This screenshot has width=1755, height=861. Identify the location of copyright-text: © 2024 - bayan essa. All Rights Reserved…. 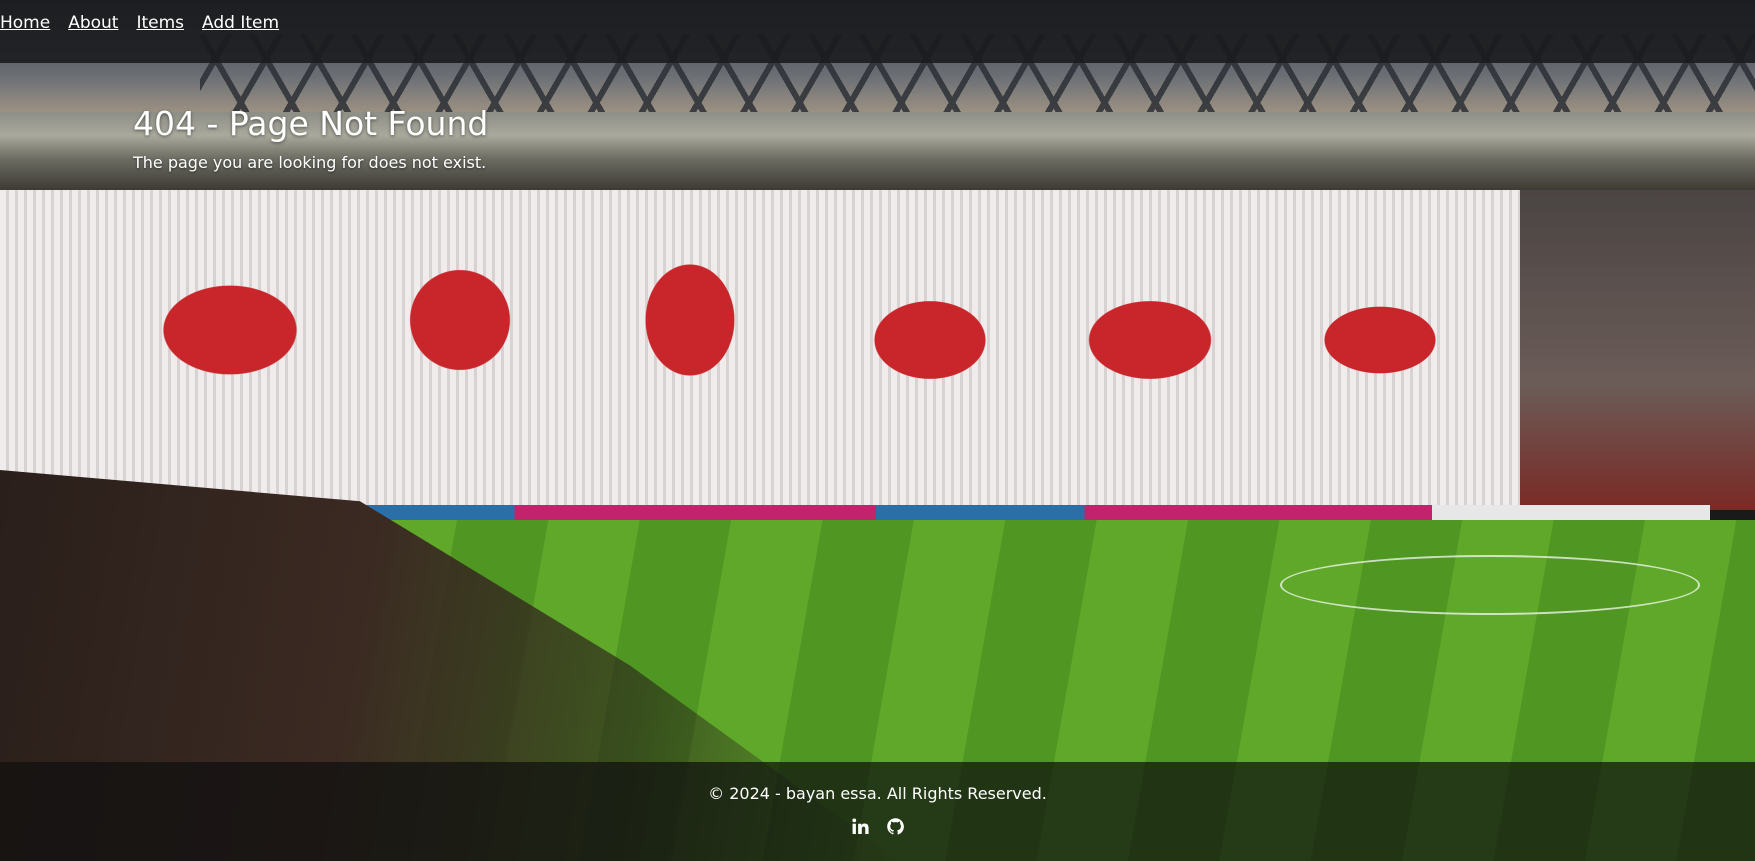
(877, 793).